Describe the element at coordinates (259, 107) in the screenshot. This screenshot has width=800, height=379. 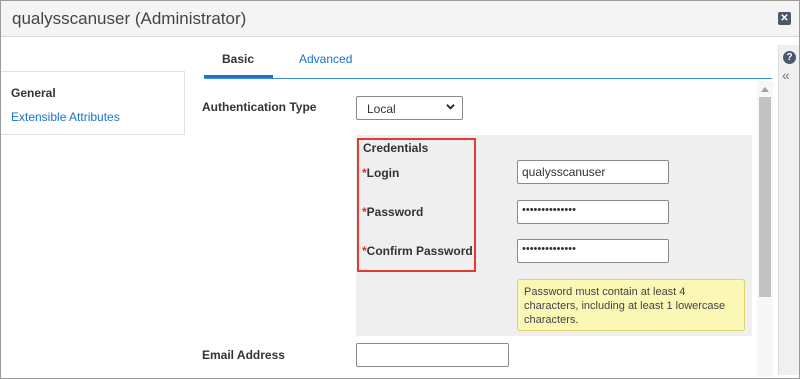
I see `auth-type-label: Authentication Type` at that location.